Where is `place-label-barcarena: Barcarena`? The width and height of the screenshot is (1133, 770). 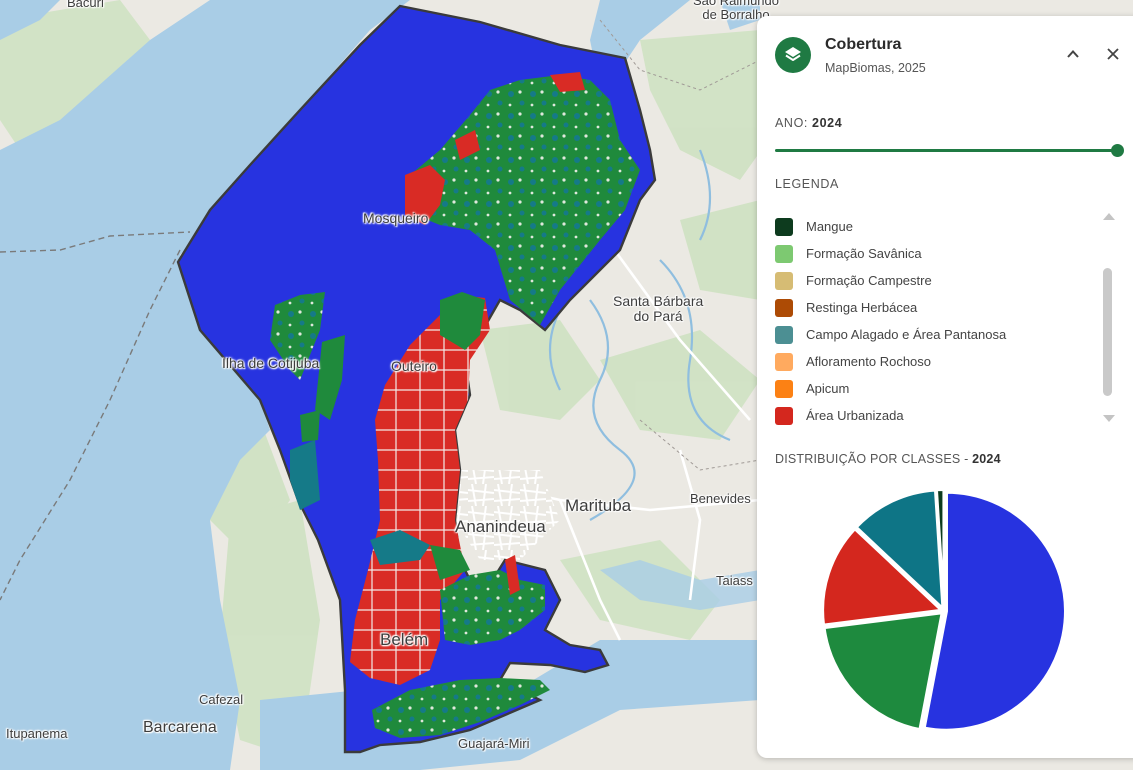
place-label-barcarena: Barcarena is located at coordinates (180, 727).